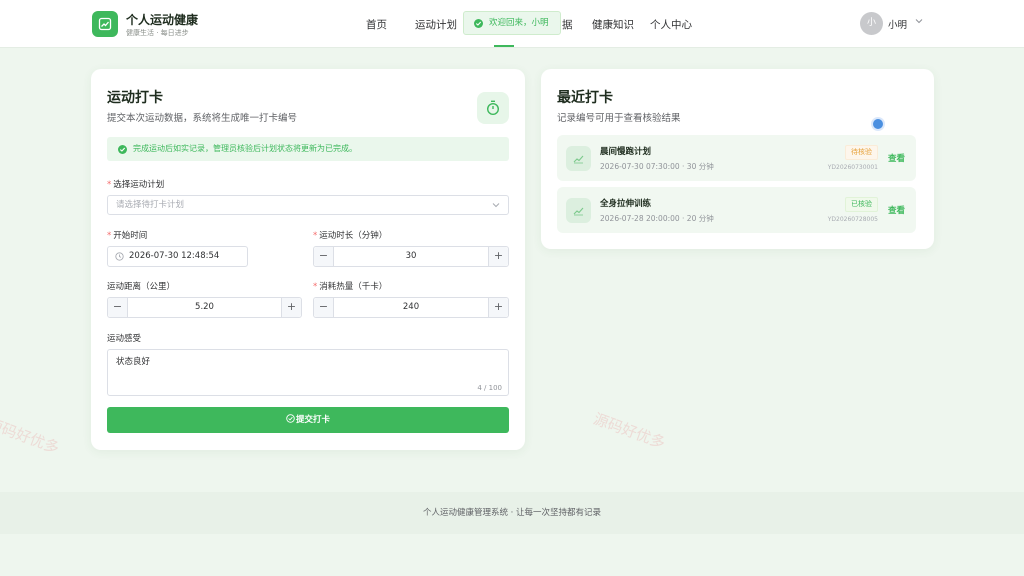 This screenshot has height=576, width=1024. Describe the element at coordinates (291, 307) in the screenshot. I see `distance-increase-button: +` at that location.